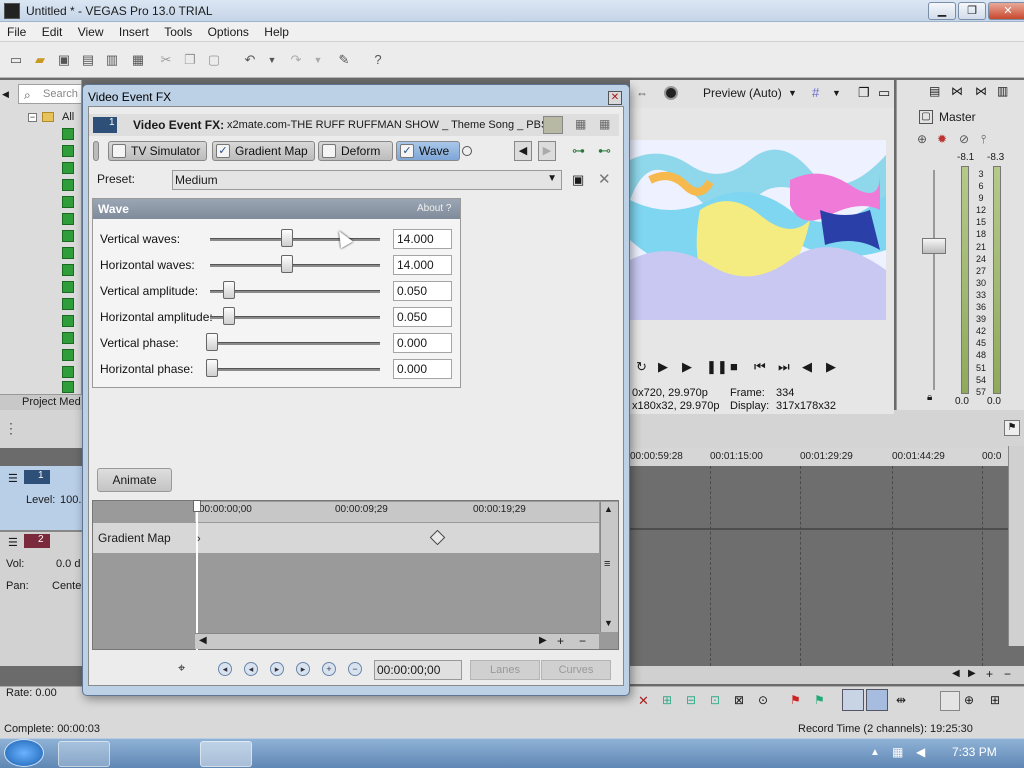  What do you see at coordinates (663, 367) in the screenshot?
I see `play-from-start-icon: ▶` at bounding box center [663, 367].